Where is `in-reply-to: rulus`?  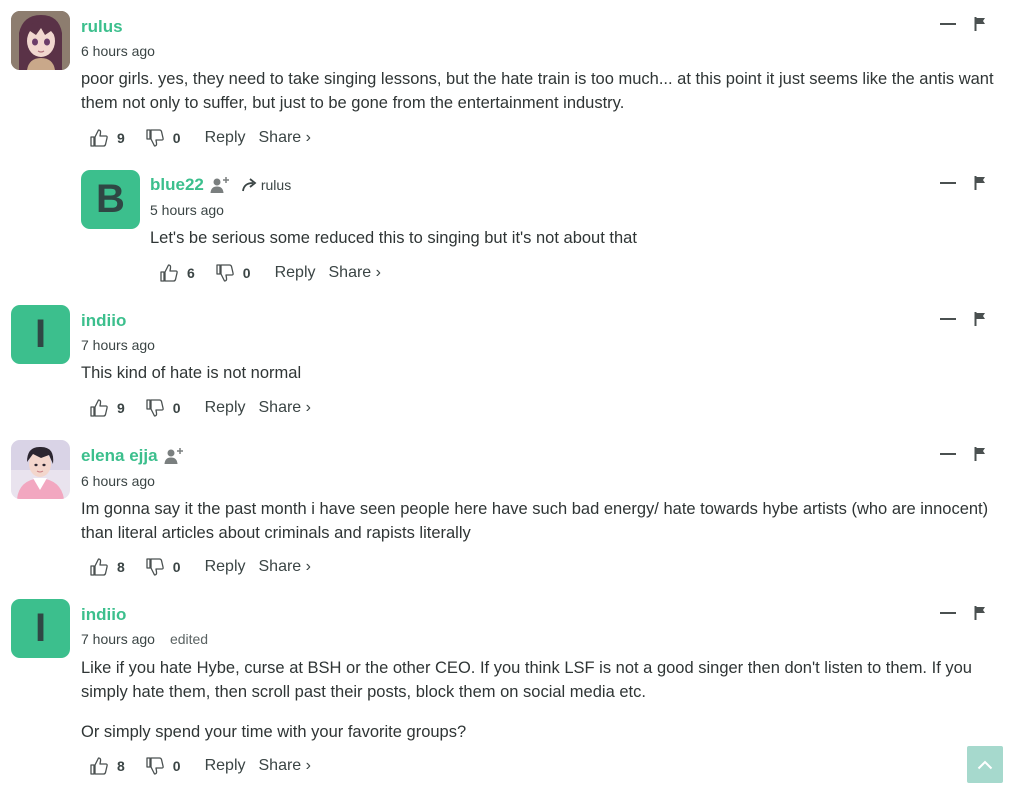 in-reply-to: rulus is located at coordinates (266, 185).